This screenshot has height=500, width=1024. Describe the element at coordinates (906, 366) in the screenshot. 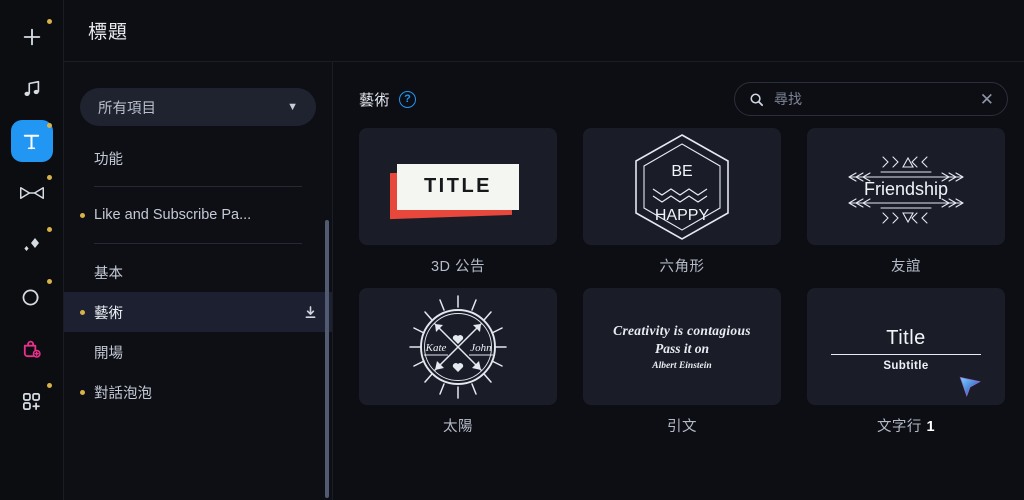

I see `preview-subtitle: Subtitle` at that location.